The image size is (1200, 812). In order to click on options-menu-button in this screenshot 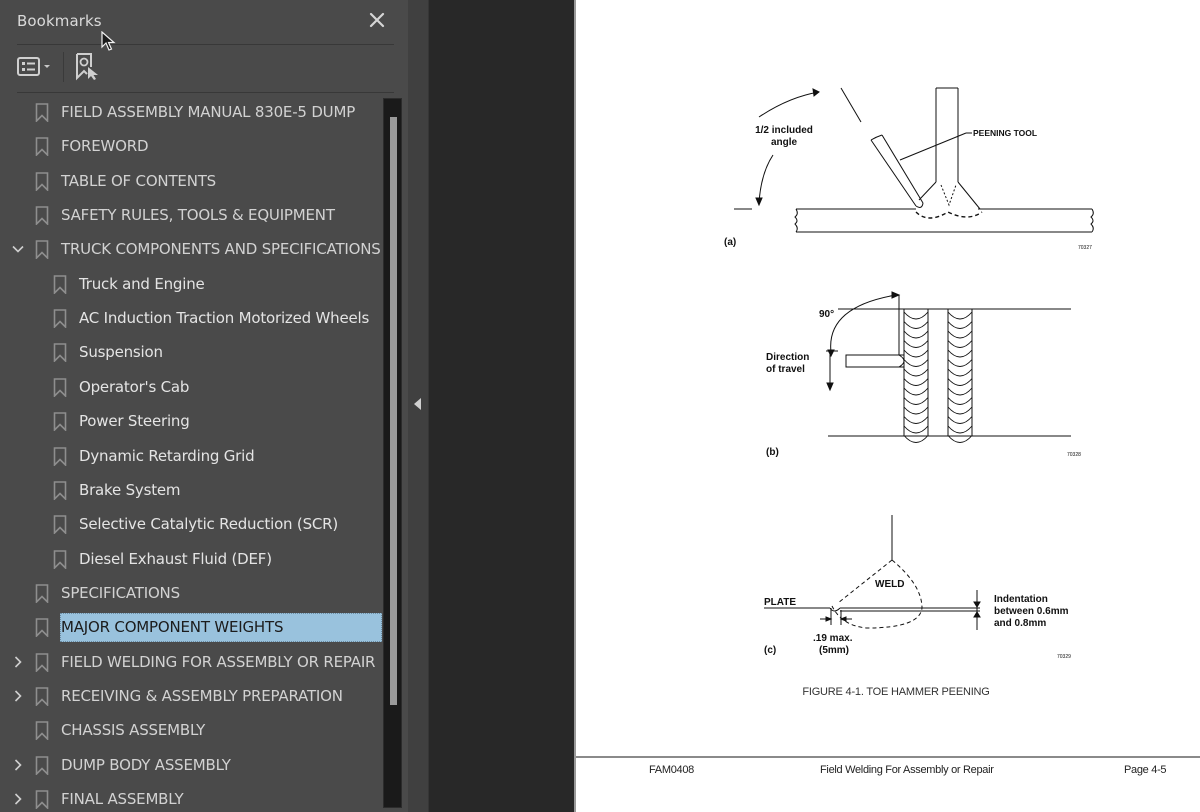, I will do `click(37, 67)`.